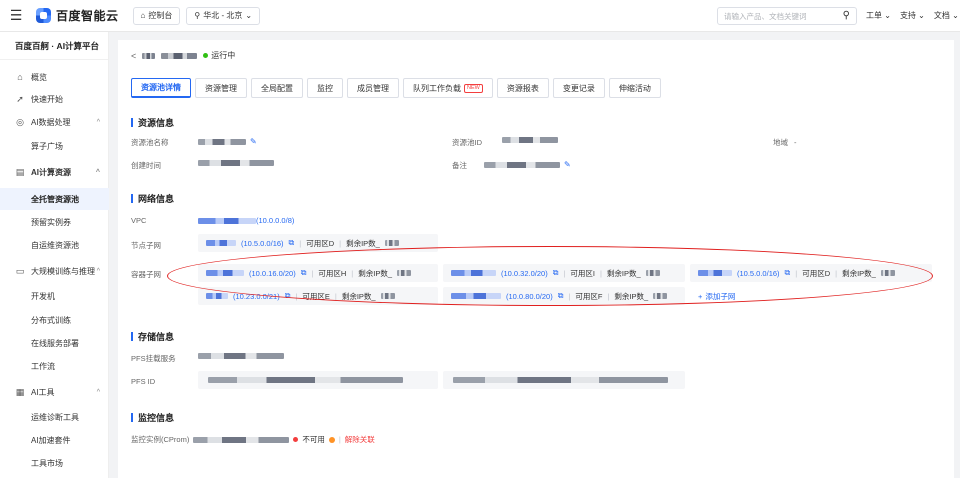 This screenshot has height=478, width=960. Describe the element at coordinates (221, 88) in the screenshot. I see `tab-resource-management: 资源管理` at that location.